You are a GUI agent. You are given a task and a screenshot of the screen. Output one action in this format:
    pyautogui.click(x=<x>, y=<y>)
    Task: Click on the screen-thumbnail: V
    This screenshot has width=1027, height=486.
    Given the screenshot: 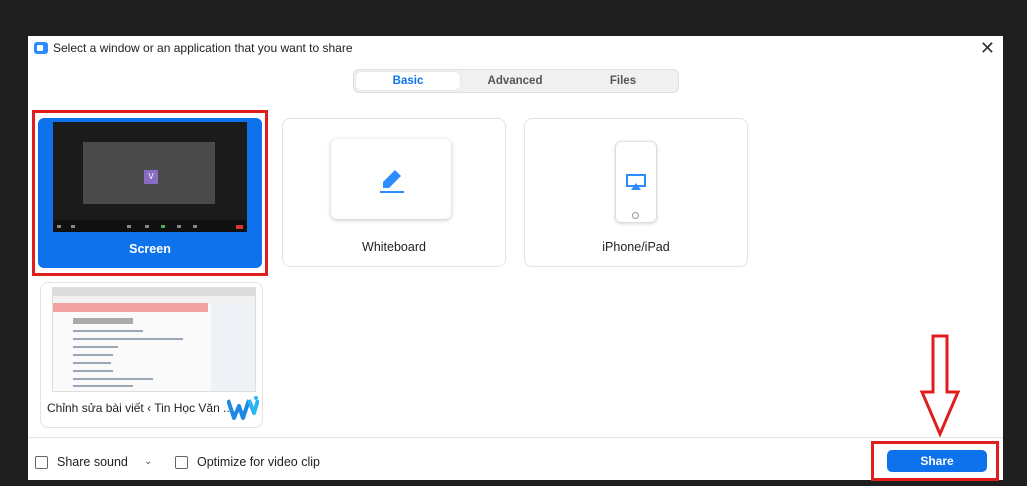 What is the action you would take?
    pyautogui.click(x=150, y=177)
    